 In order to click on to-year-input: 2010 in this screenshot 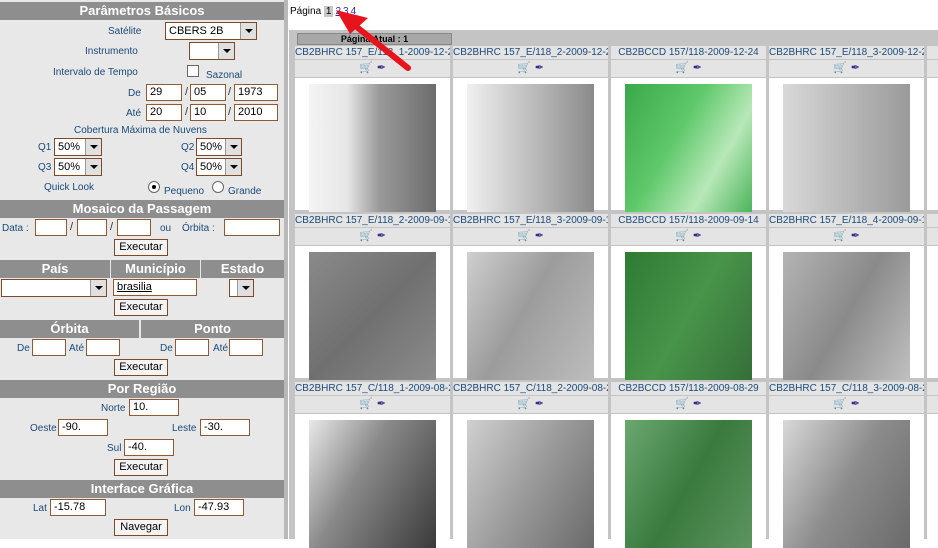, I will do `click(256, 112)`.